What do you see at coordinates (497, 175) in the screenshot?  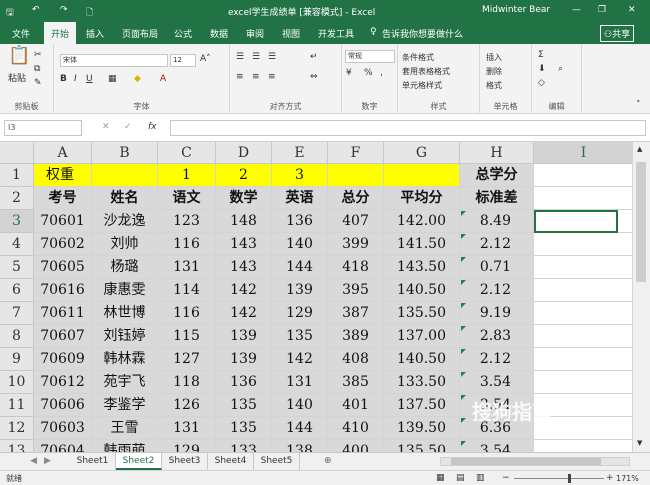 I see `cell-h1: 总学分` at bounding box center [497, 175].